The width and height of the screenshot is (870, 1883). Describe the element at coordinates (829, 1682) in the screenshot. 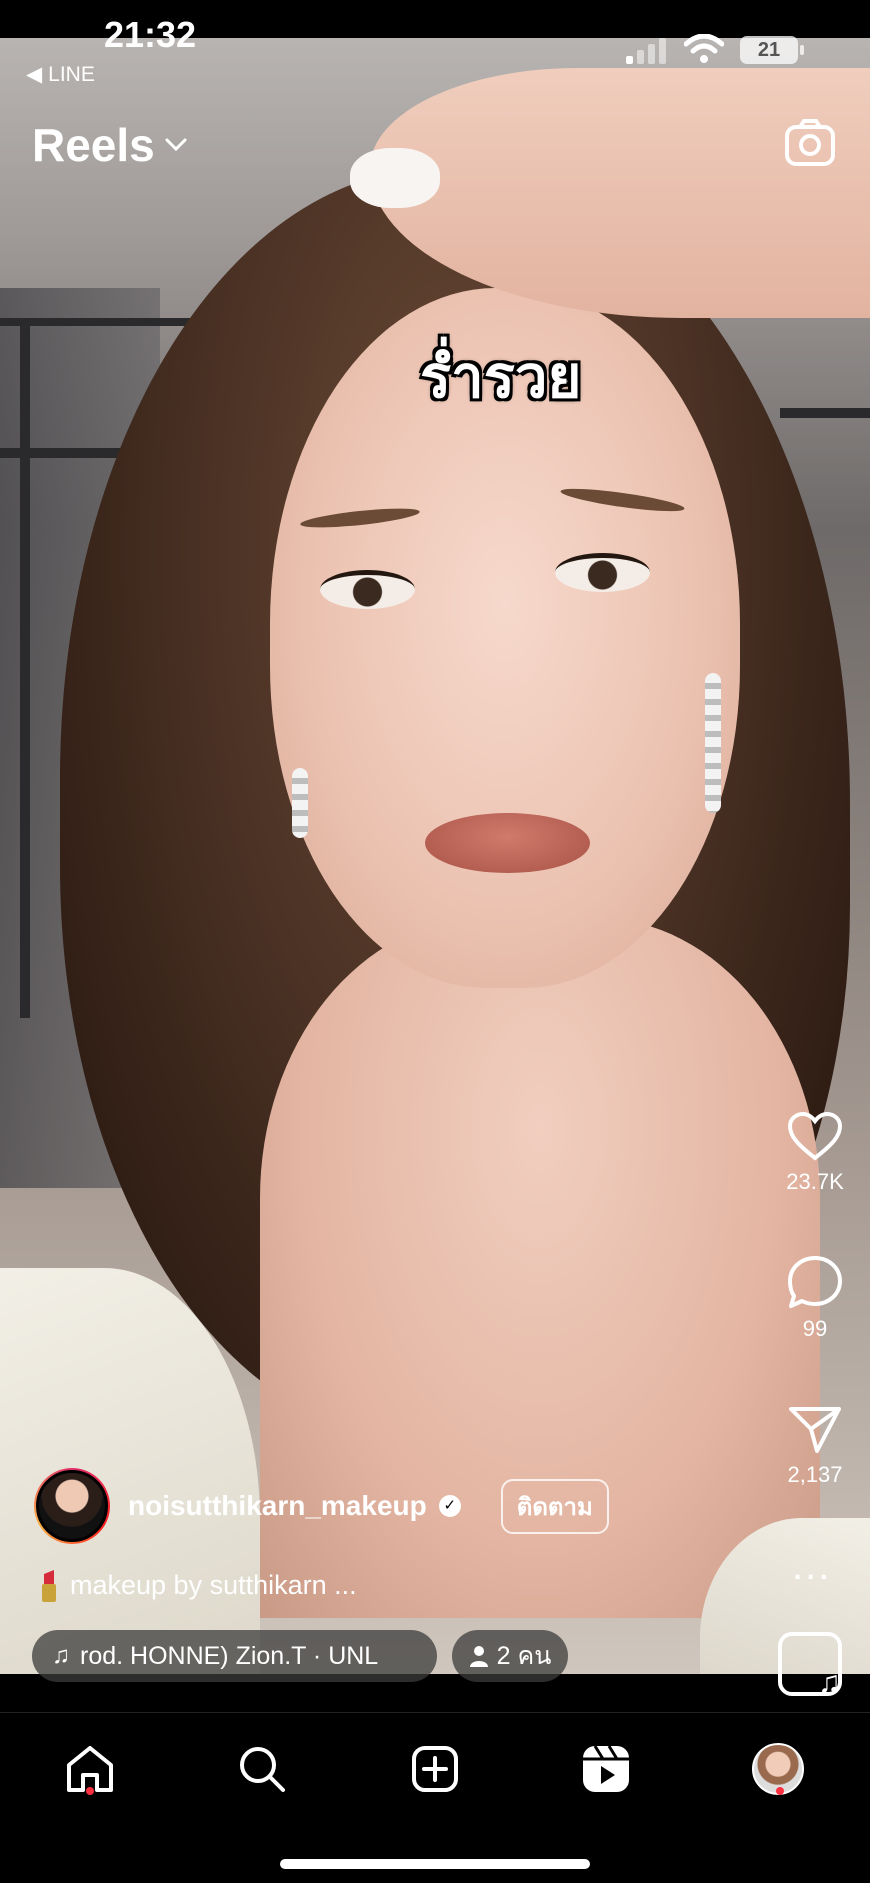

I see `music-note-icon: ♫` at that location.